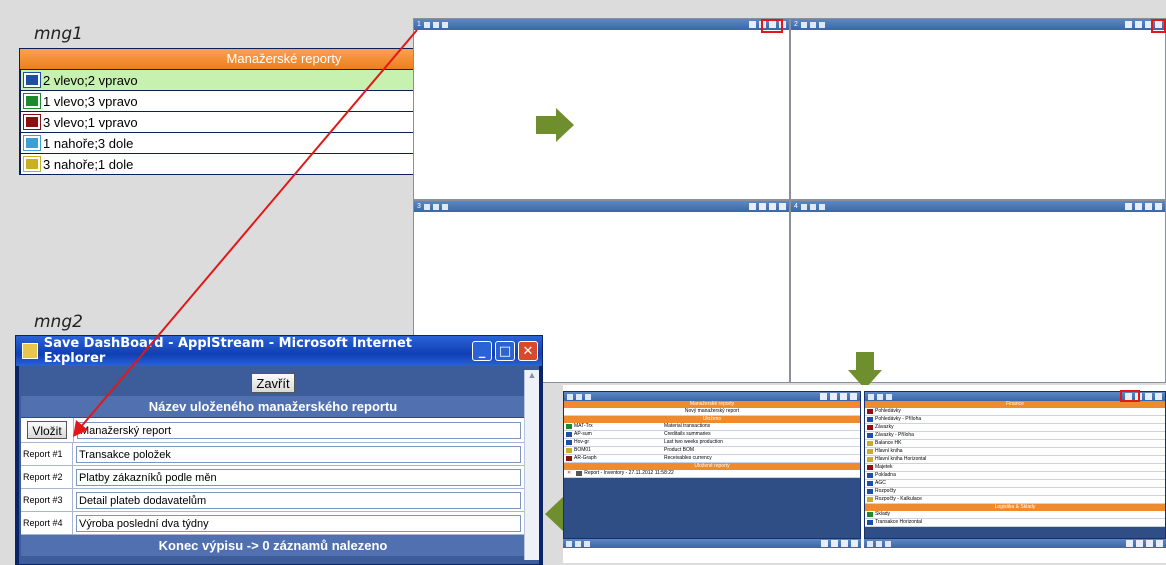 Image resolution: width=1166 pixels, height=565 pixels. I want to click on mng1-caption: mng1, so click(58, 34).